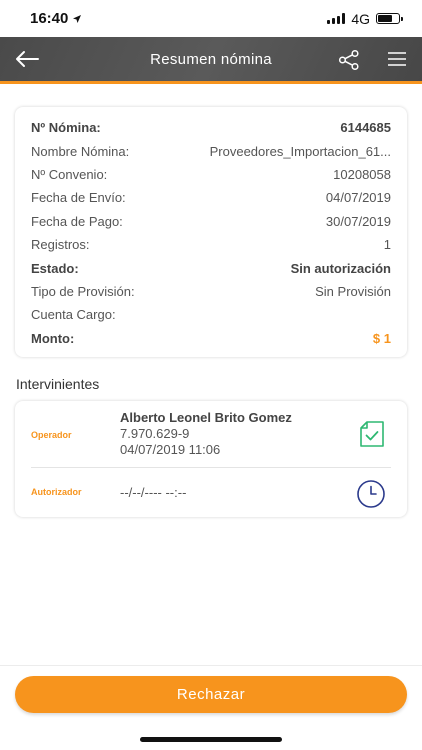  What do you see at coordinates (211, 60) in the screenshot?
I see `app-header: Resumen nómina` at bounding box center [211, 60].